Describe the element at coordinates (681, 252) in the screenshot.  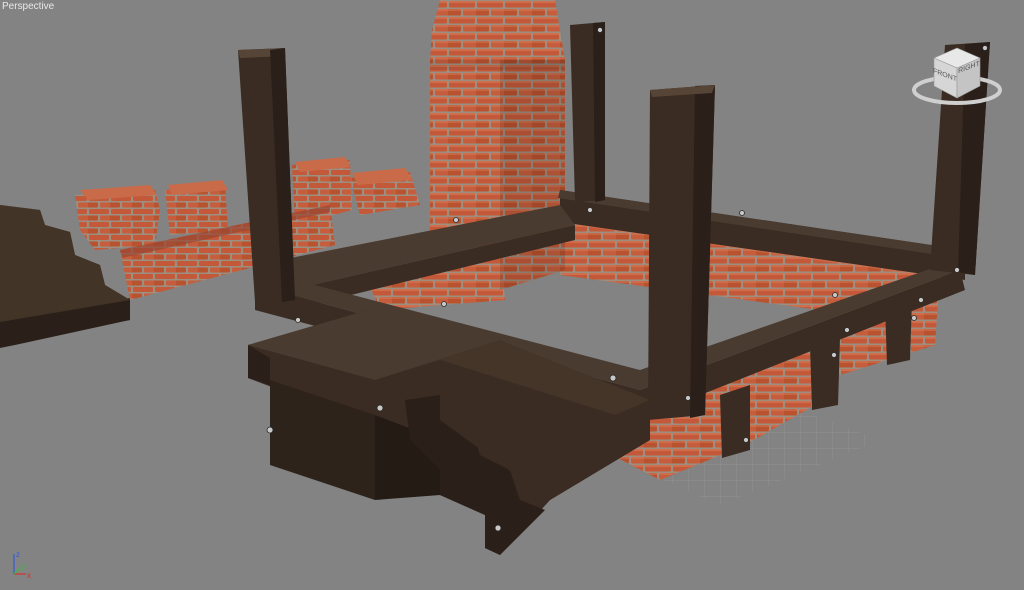
I see `post-front-right` at that location.